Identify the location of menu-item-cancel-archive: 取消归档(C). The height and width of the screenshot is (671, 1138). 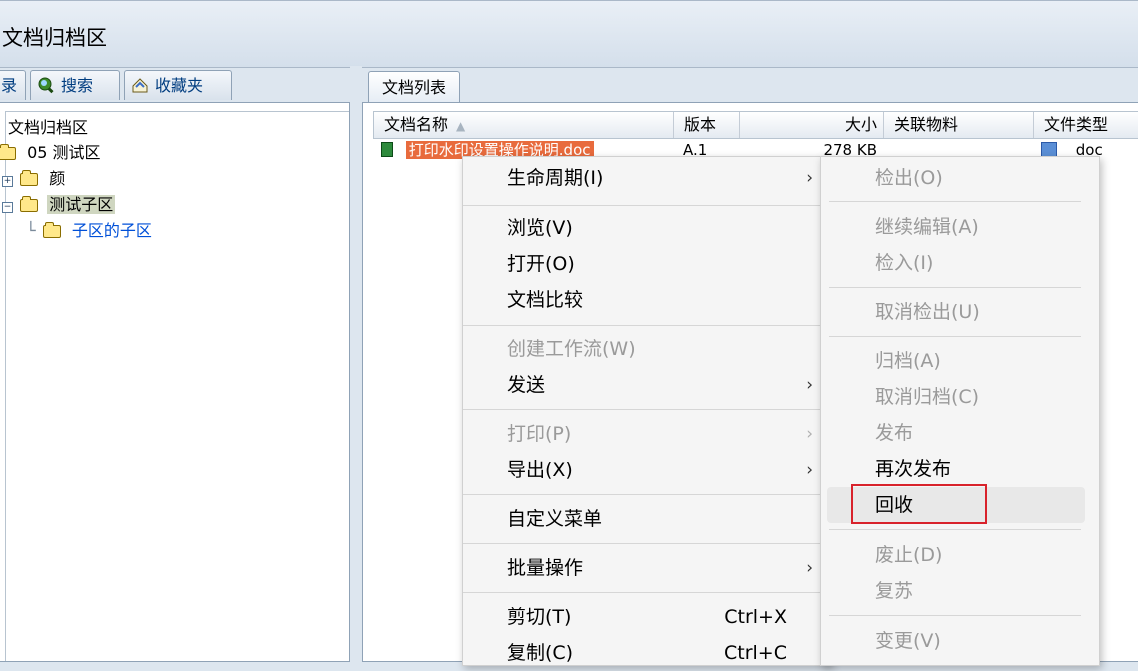
(960, 397).